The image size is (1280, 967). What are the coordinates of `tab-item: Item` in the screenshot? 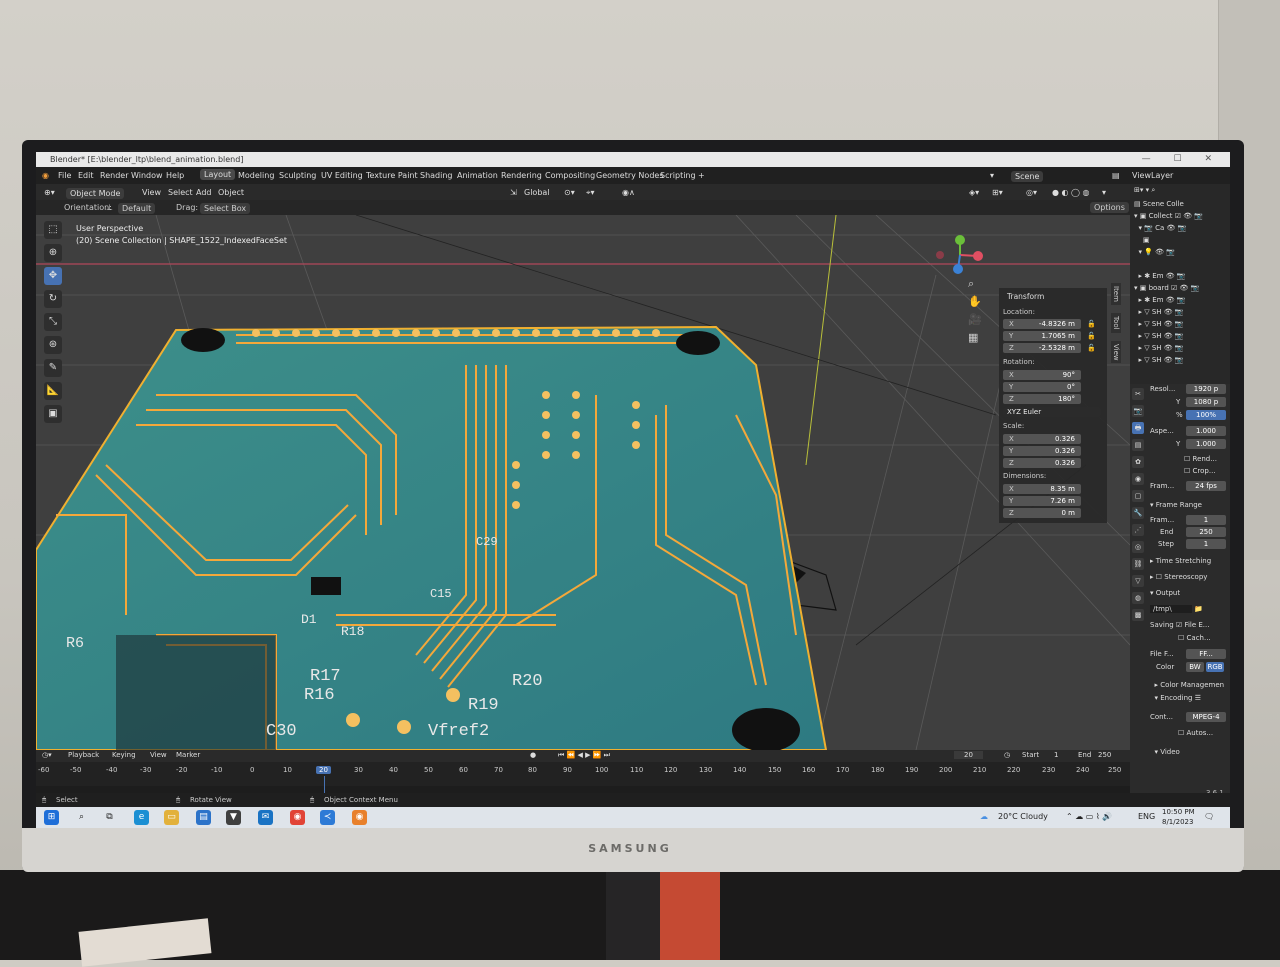 It's located at (1116, 294).